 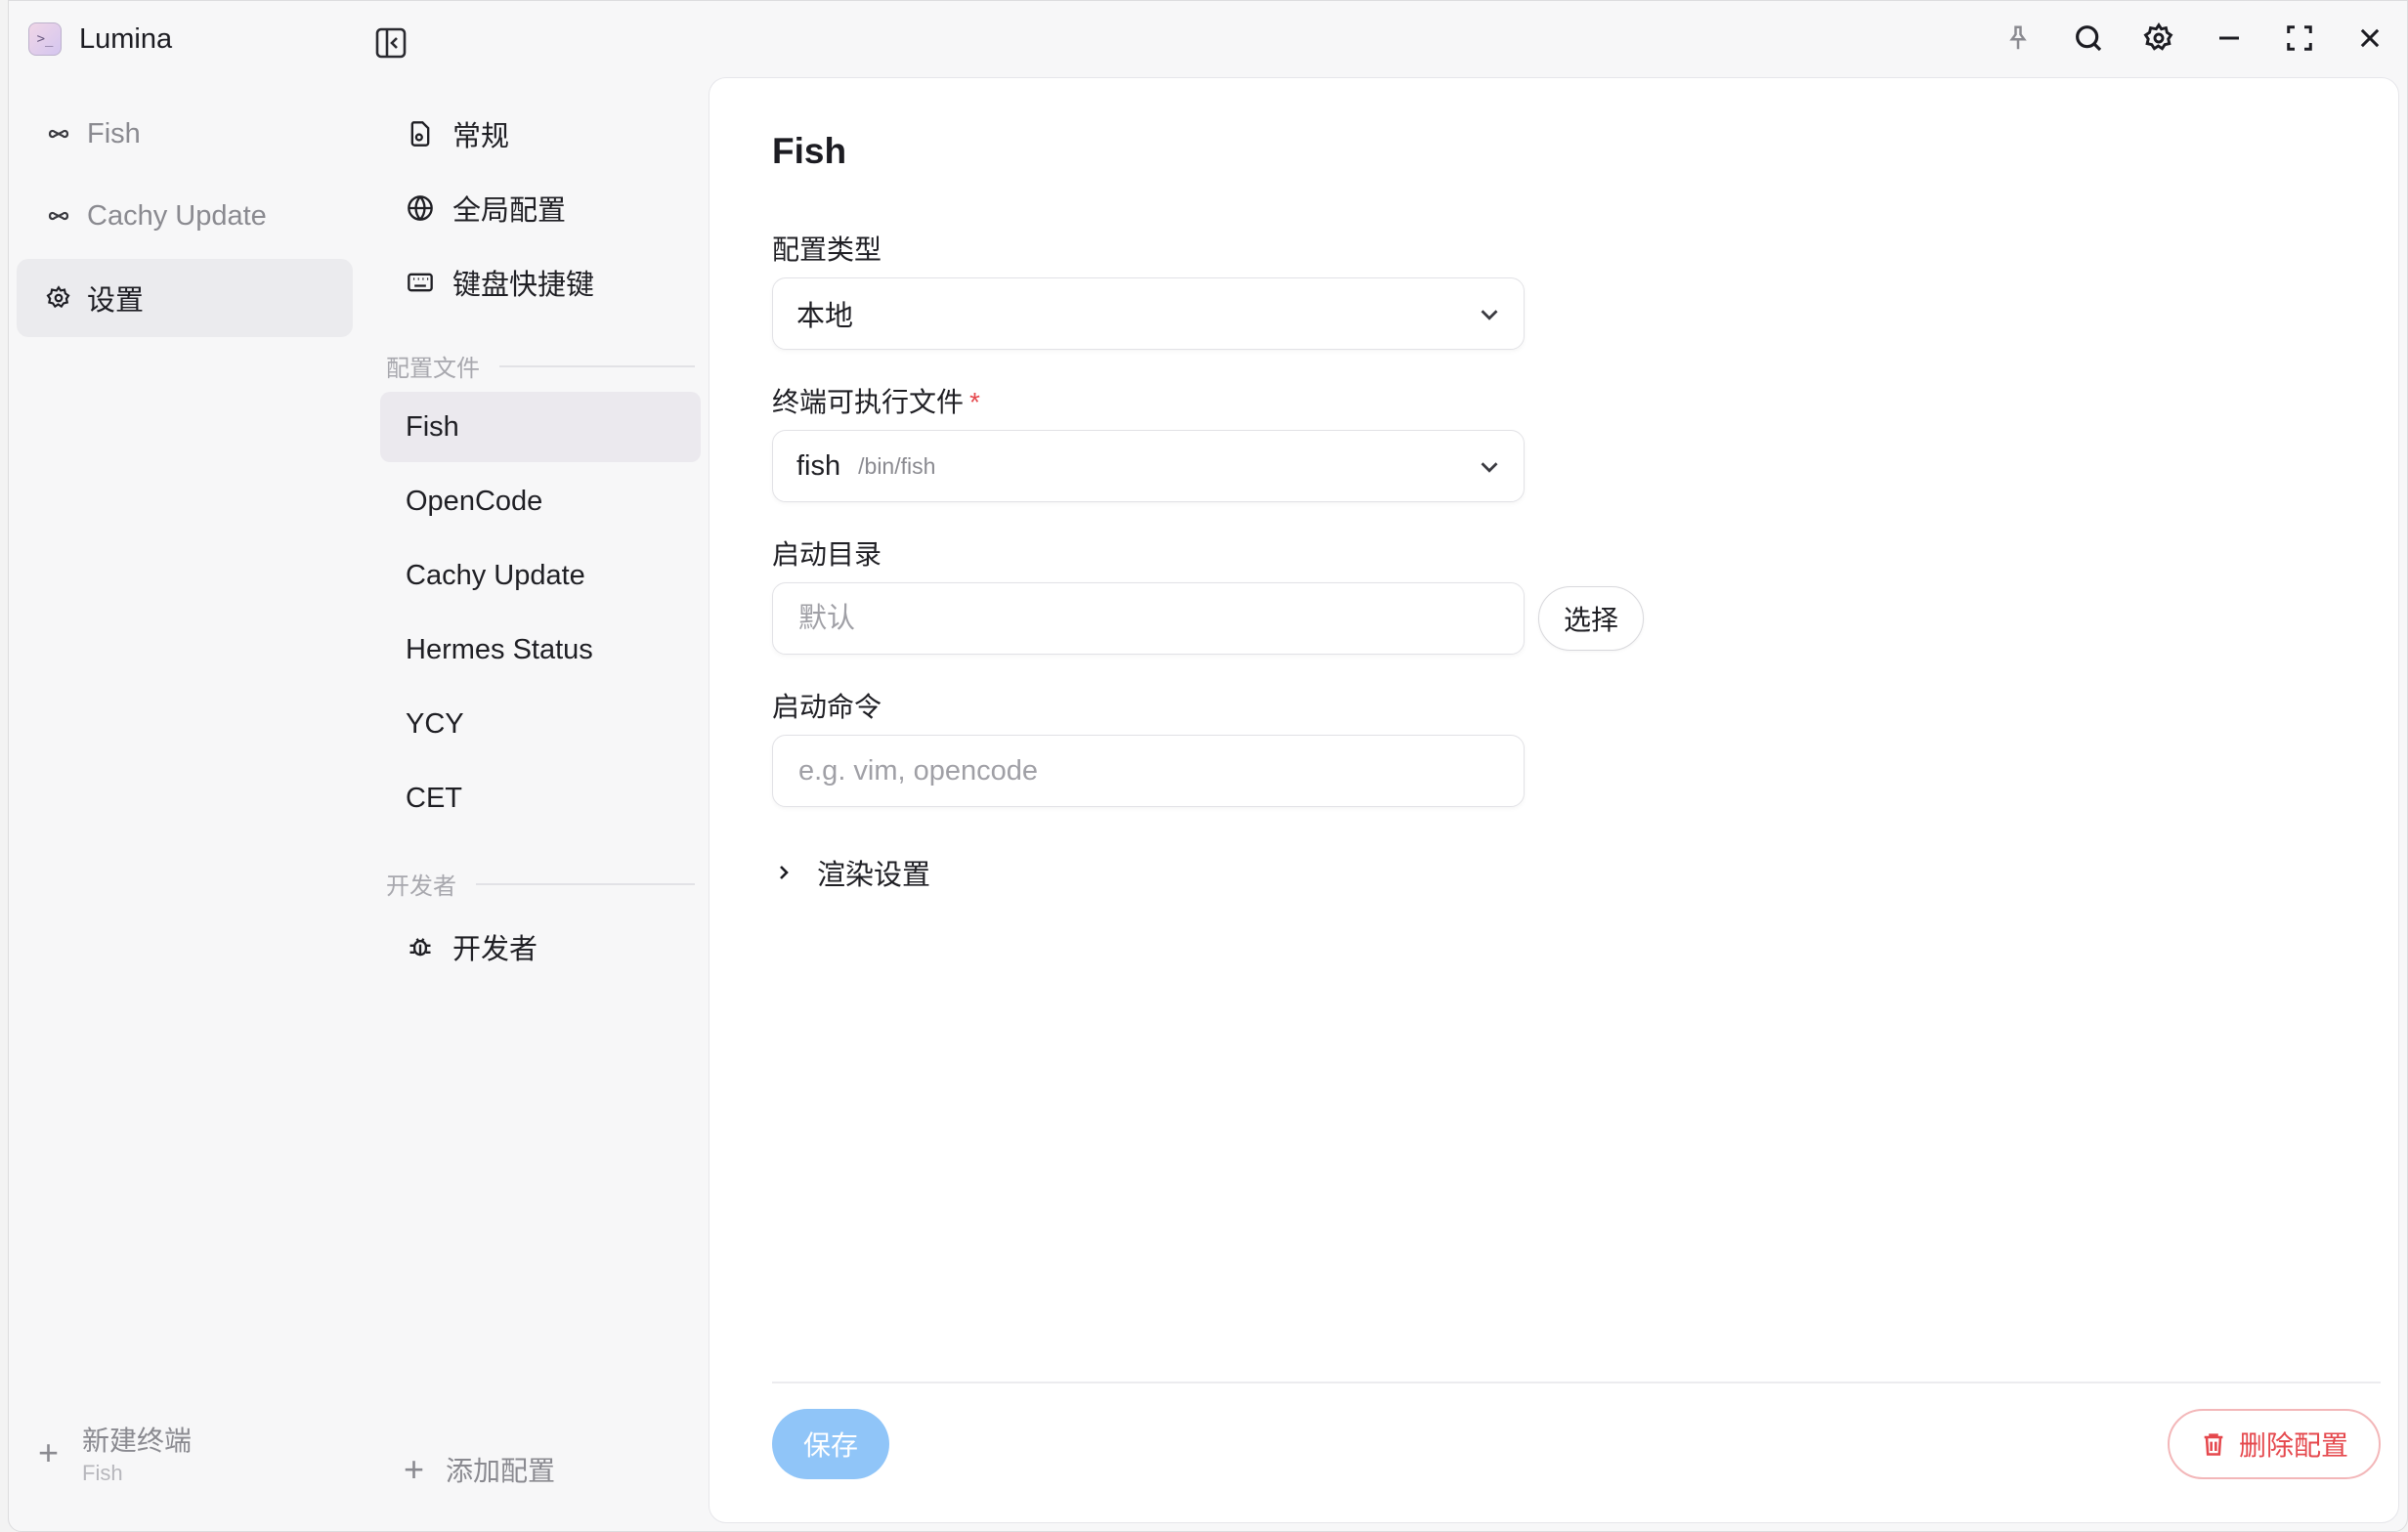 I want to click on save-button: 保存, so click(x=831, y=1444).